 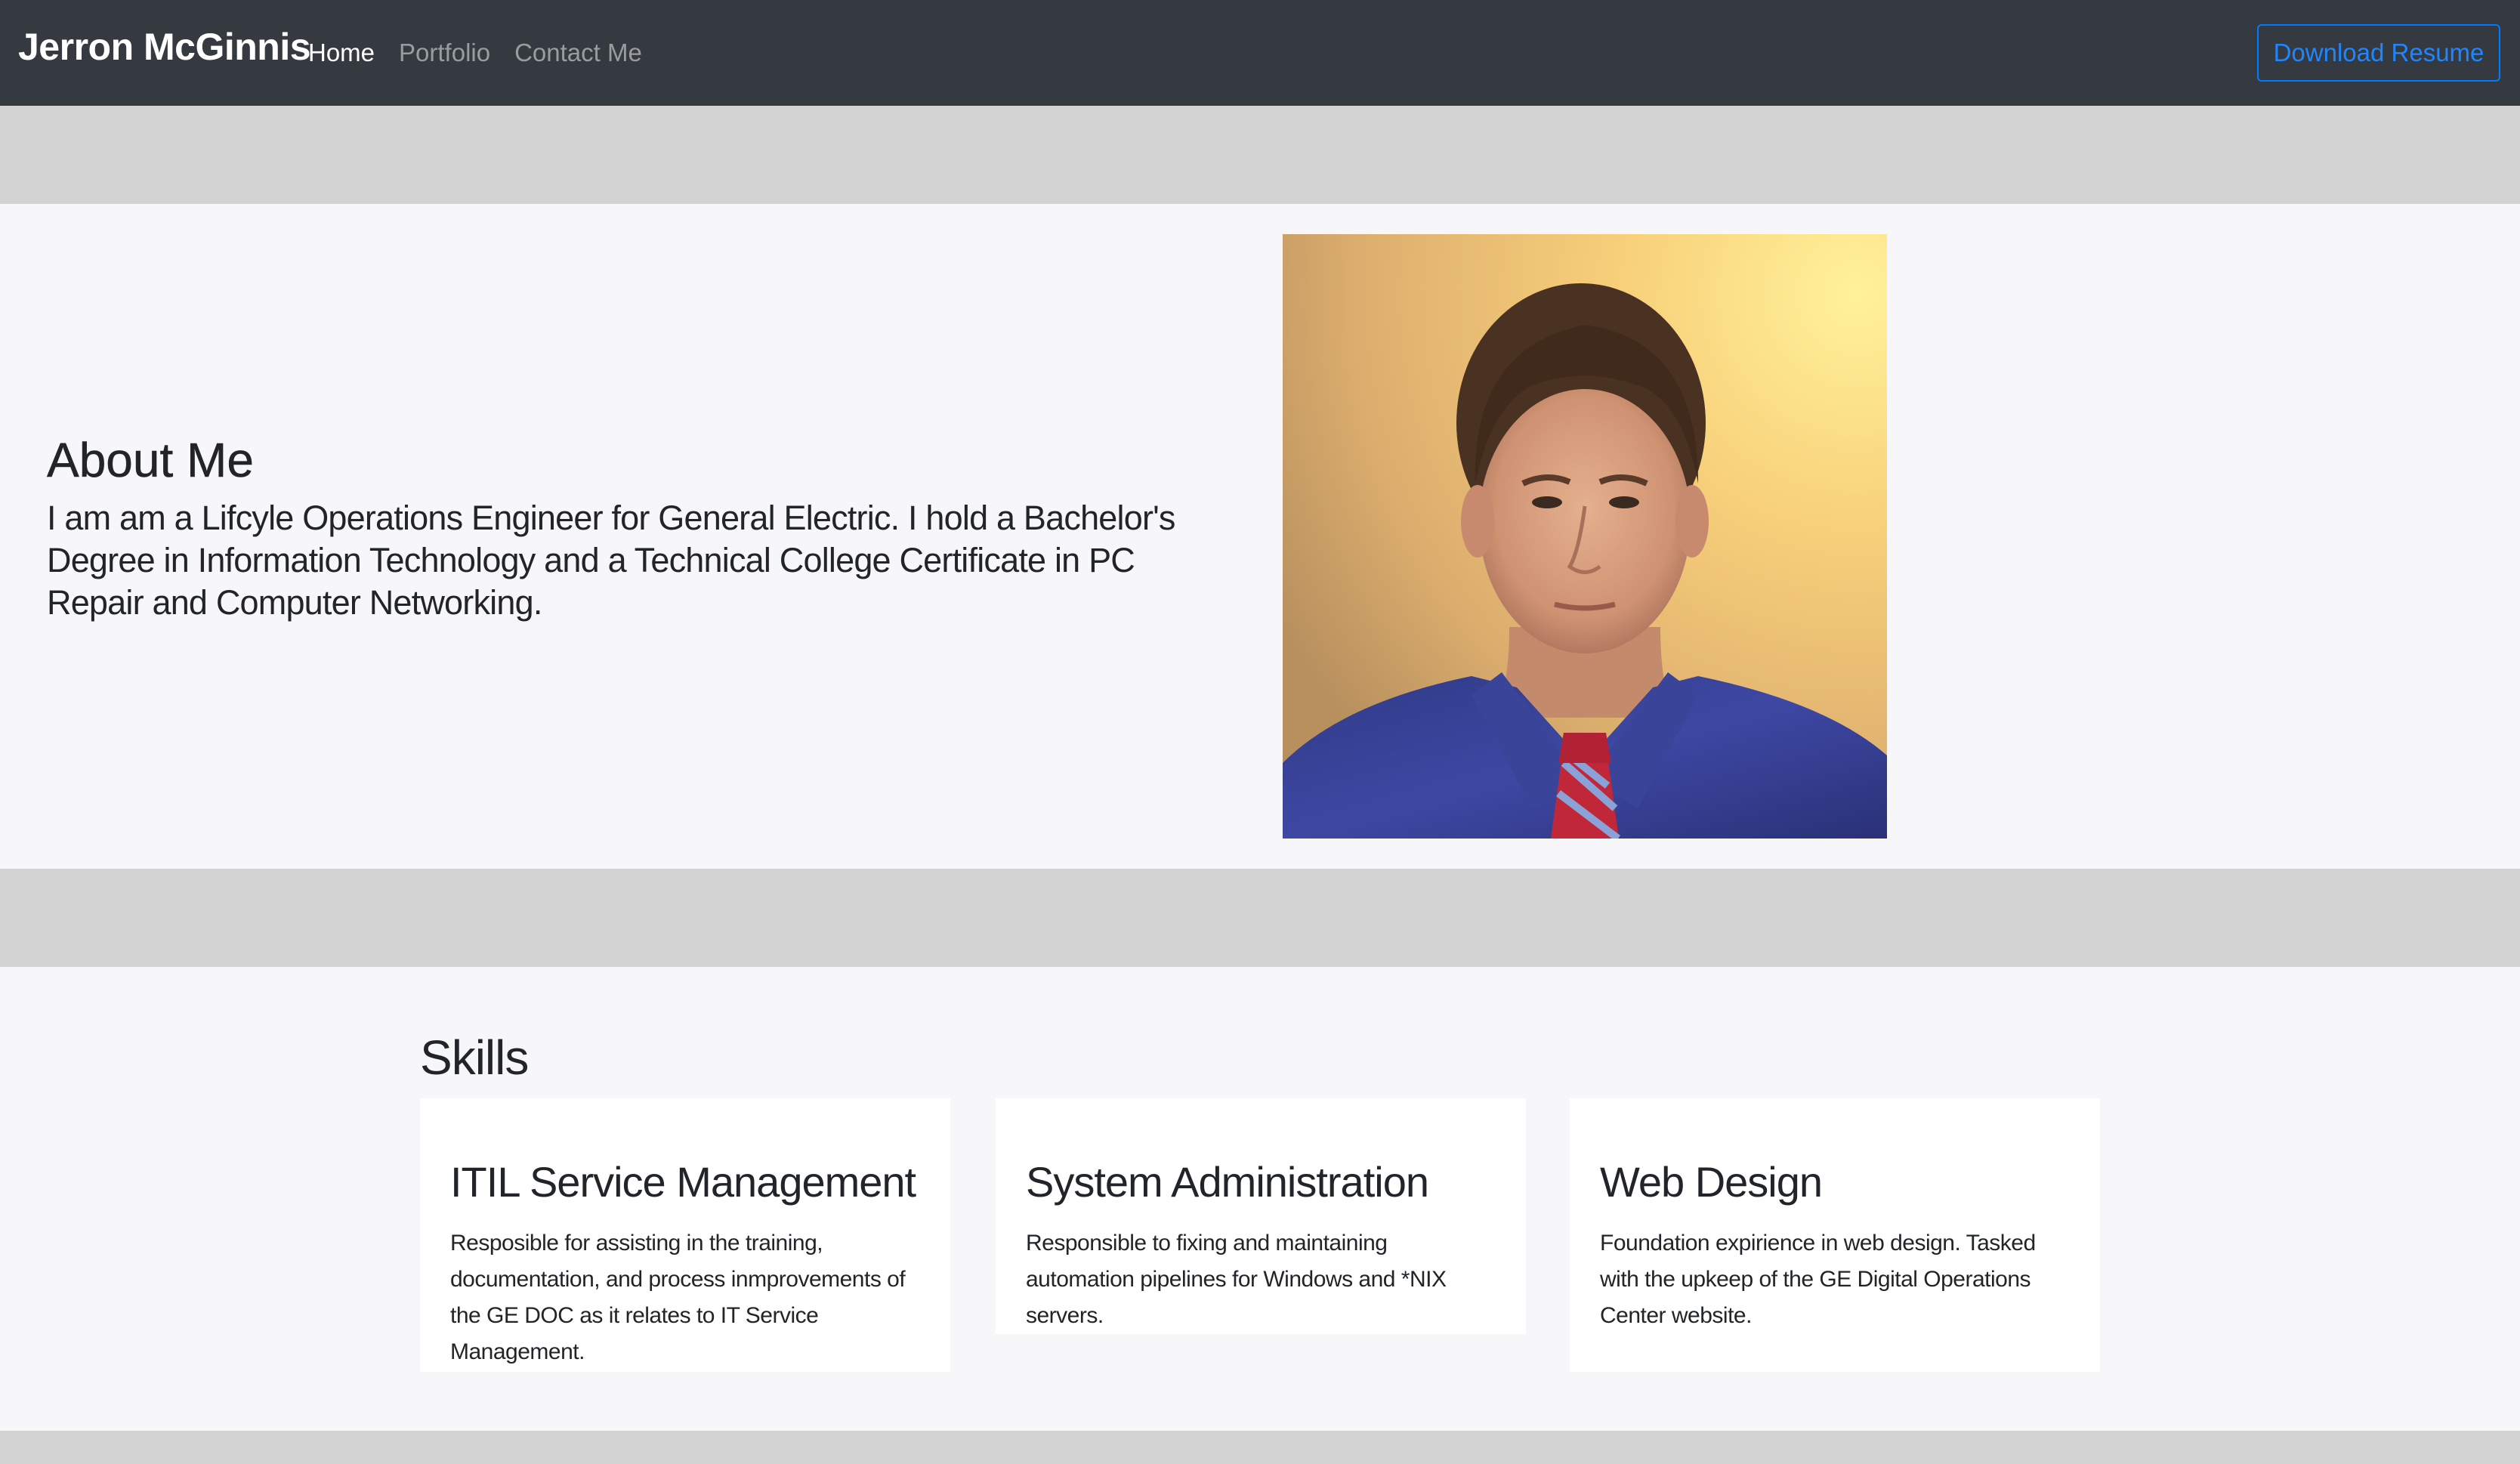 I want to click on skills-title: Skills, so click(x=474, y=1057).